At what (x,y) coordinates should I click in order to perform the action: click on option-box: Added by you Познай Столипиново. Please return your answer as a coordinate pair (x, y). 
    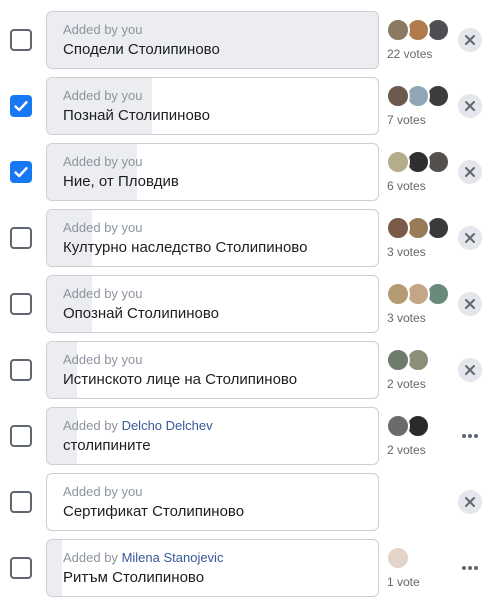
    Looking at the image, I should click on (212, 106).